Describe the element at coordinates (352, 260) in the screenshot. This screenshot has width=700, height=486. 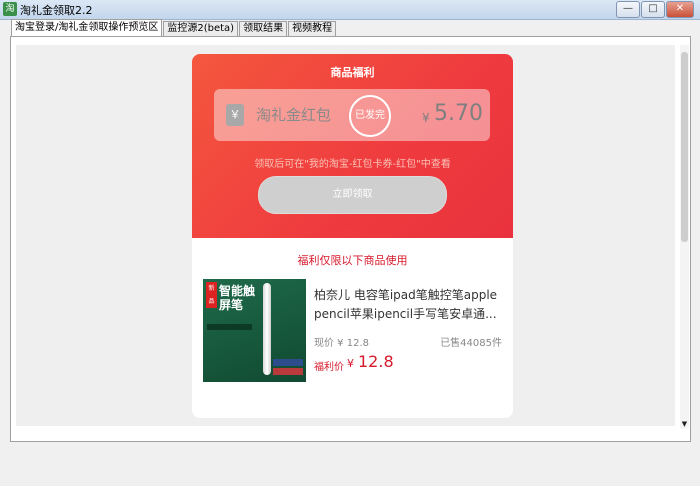
I see `restriction-text: 福利仅限以下商品使用` at that location.